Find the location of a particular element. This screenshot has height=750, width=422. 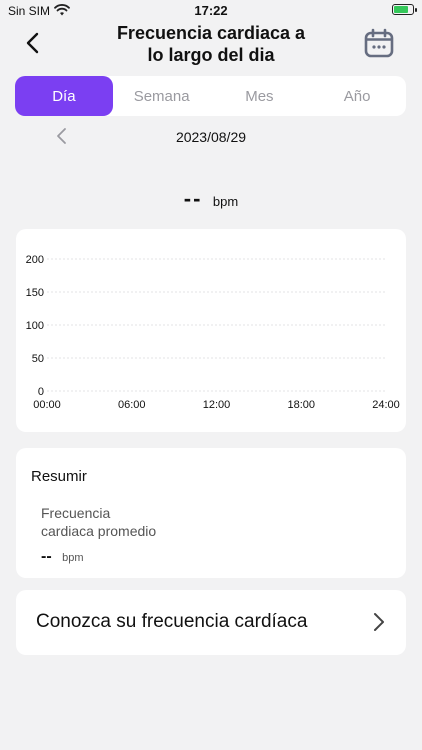

status-bar: Sin SIM 17:22 is located at coordinates (211, 11).